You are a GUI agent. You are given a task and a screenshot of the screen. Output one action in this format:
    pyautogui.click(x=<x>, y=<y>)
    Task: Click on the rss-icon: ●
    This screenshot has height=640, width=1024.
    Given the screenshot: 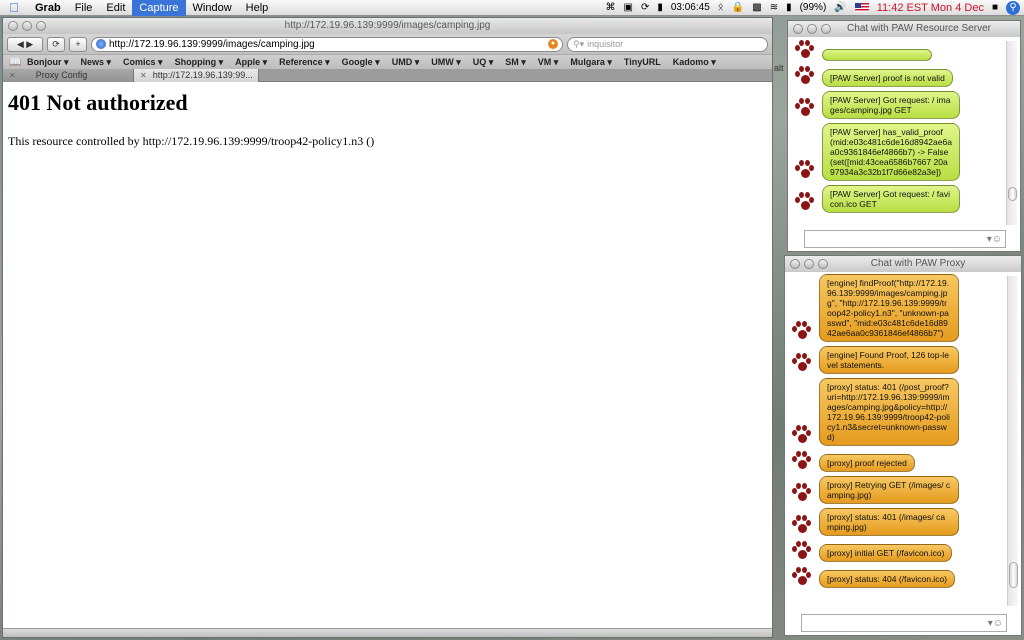 What is the action you would take?
    pyautogui.click(x=553, y=44)
    